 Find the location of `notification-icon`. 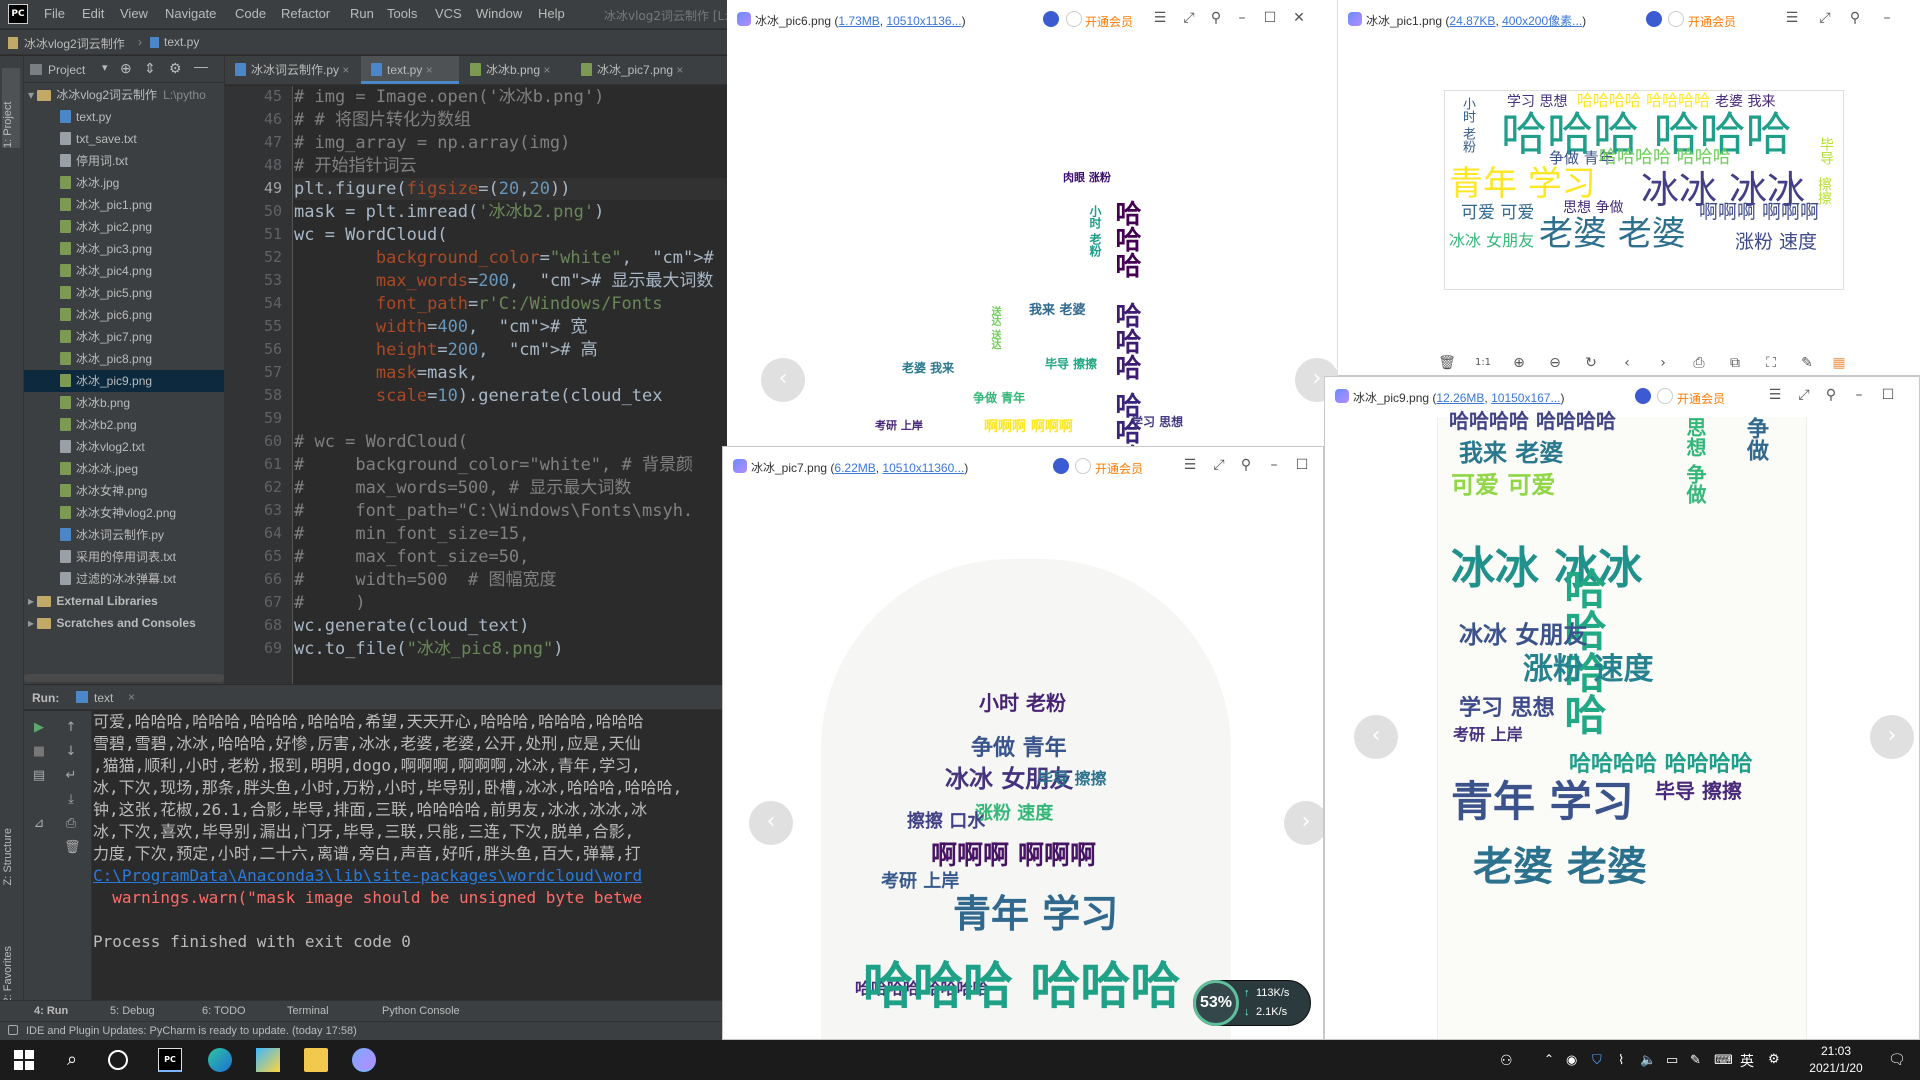

notification-icon is located at coordinates (13, 1030).